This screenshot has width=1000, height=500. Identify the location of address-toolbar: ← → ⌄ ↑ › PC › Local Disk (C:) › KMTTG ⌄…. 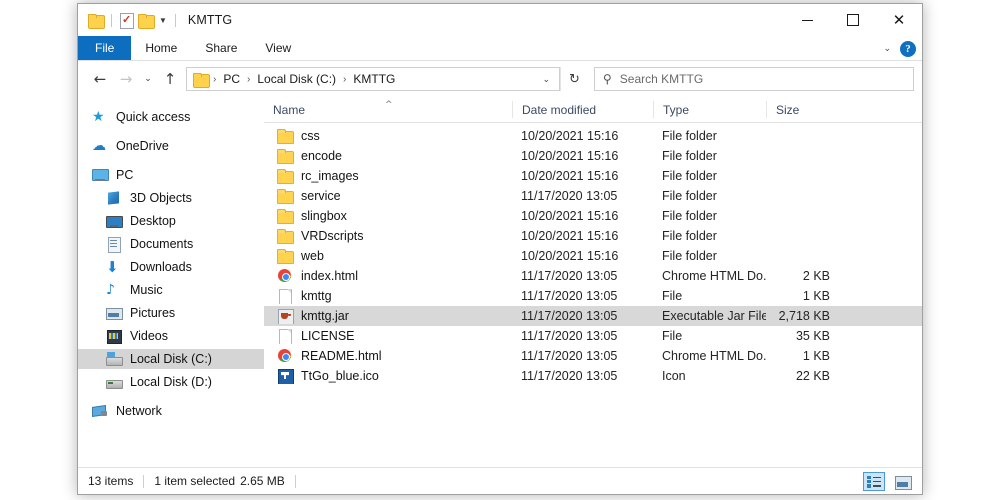
(500, 79).